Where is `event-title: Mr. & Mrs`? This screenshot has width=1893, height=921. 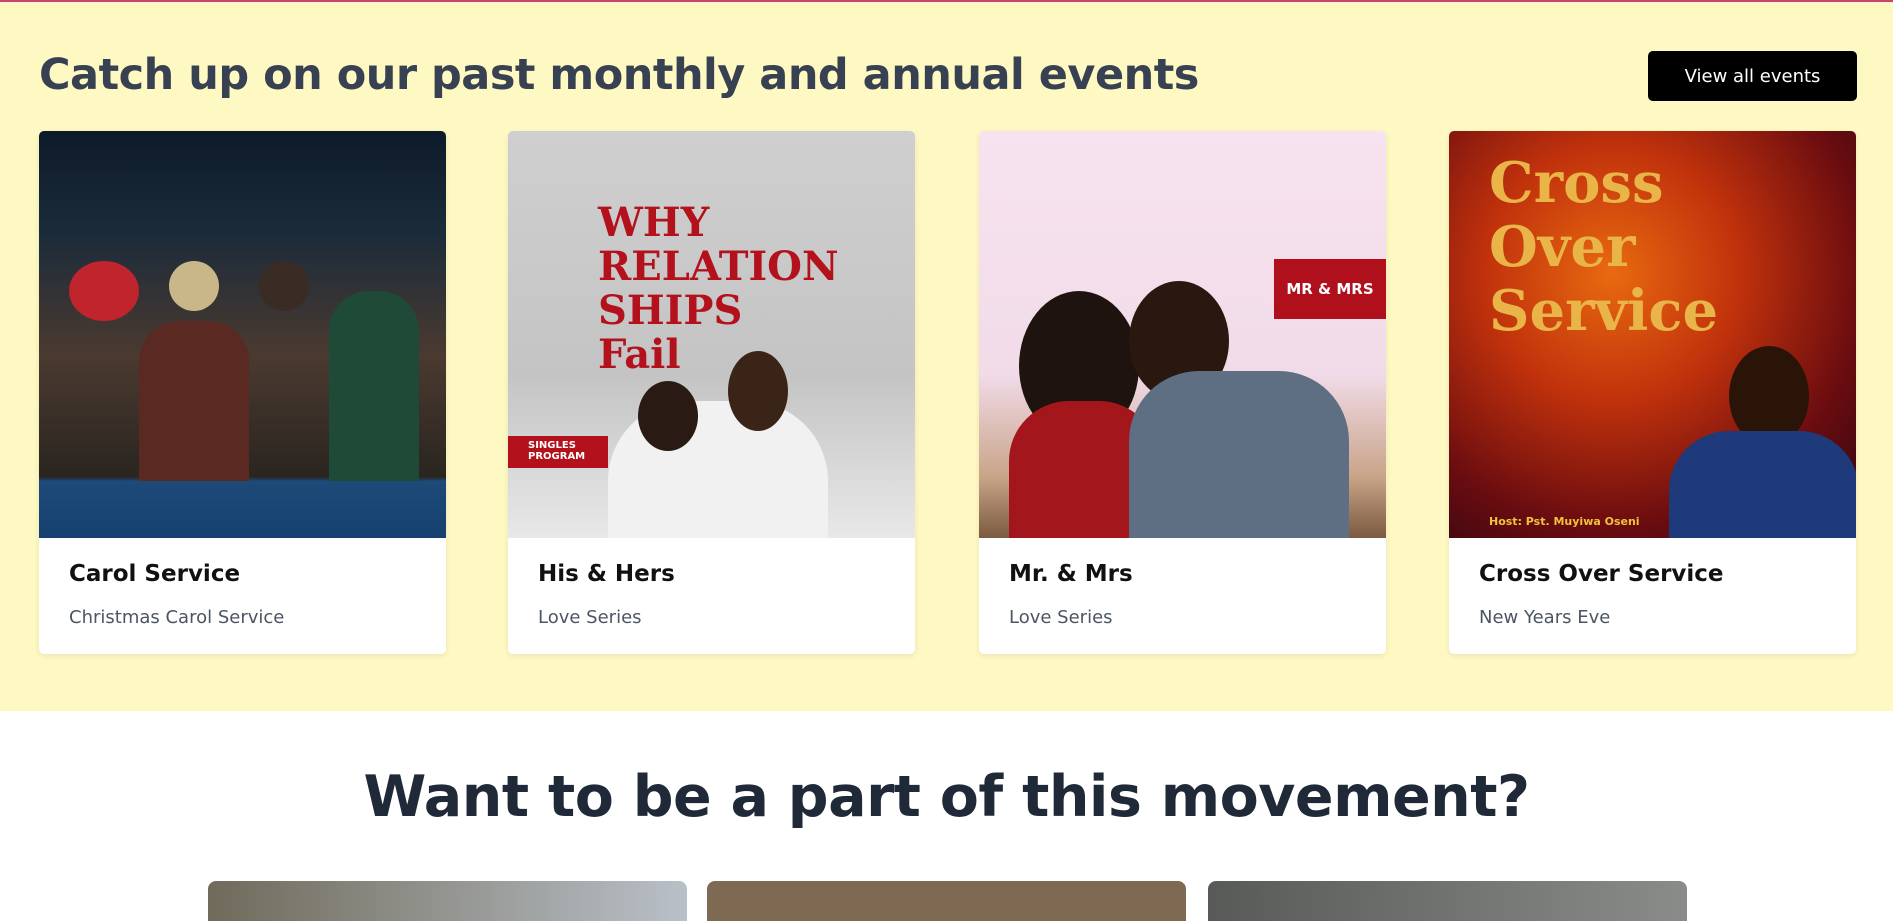
event-title: Mr. & Mrs is located at coordinates (1071, 574).